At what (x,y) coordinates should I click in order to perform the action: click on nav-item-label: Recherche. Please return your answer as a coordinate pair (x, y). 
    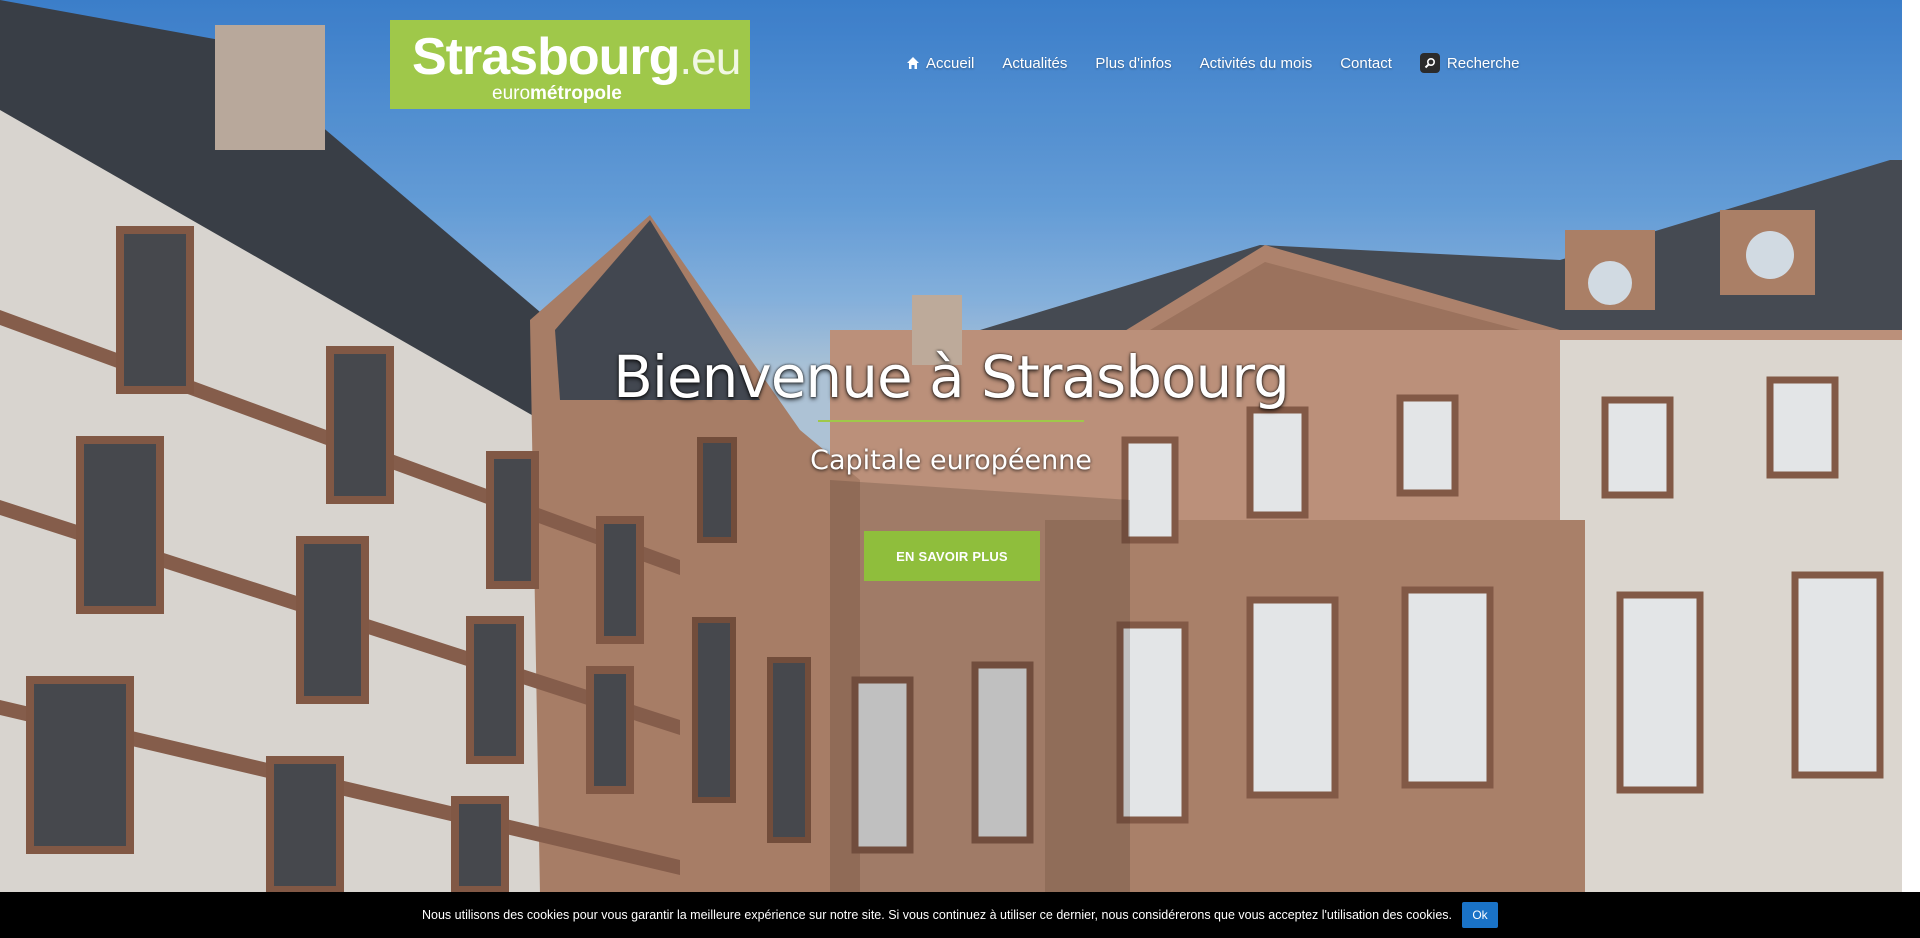
    Looking at the image, I should click on (1483, 63).